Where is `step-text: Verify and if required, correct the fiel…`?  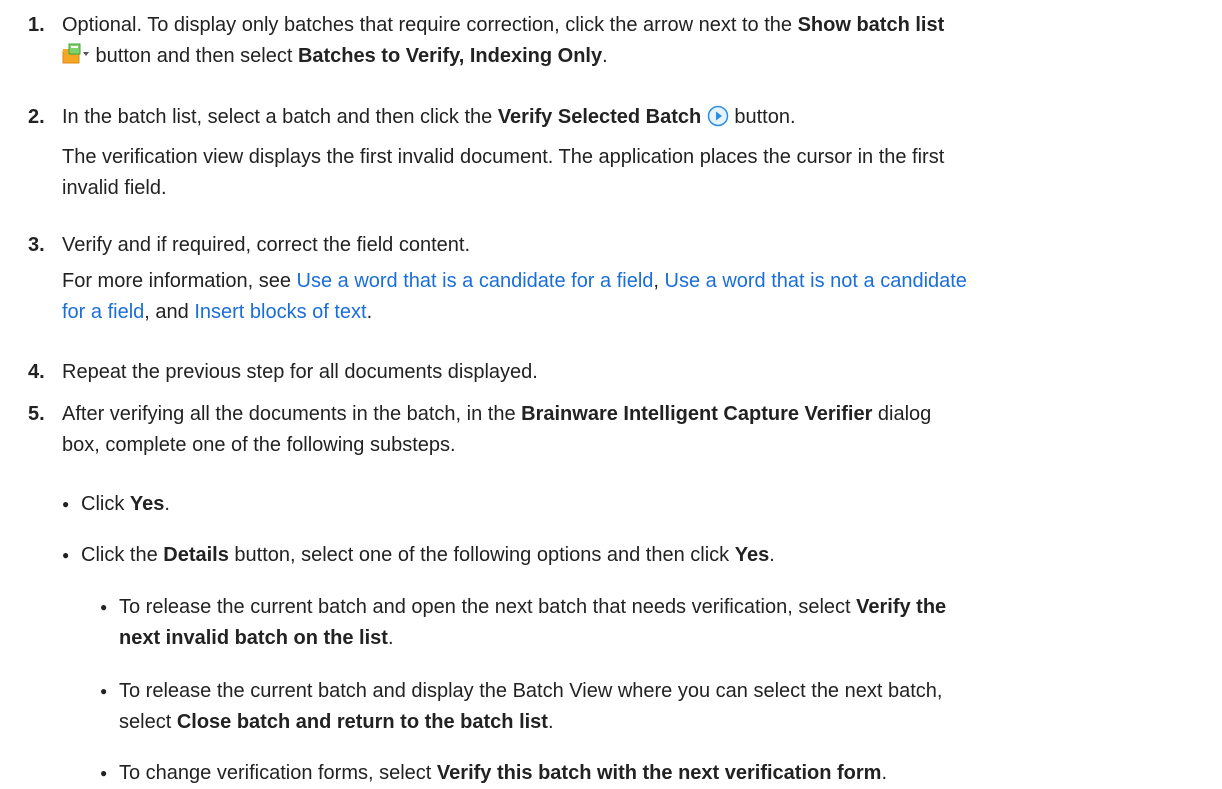
step-text: Verify and if required, correct the fiel… is located at coordinates (635, 279).